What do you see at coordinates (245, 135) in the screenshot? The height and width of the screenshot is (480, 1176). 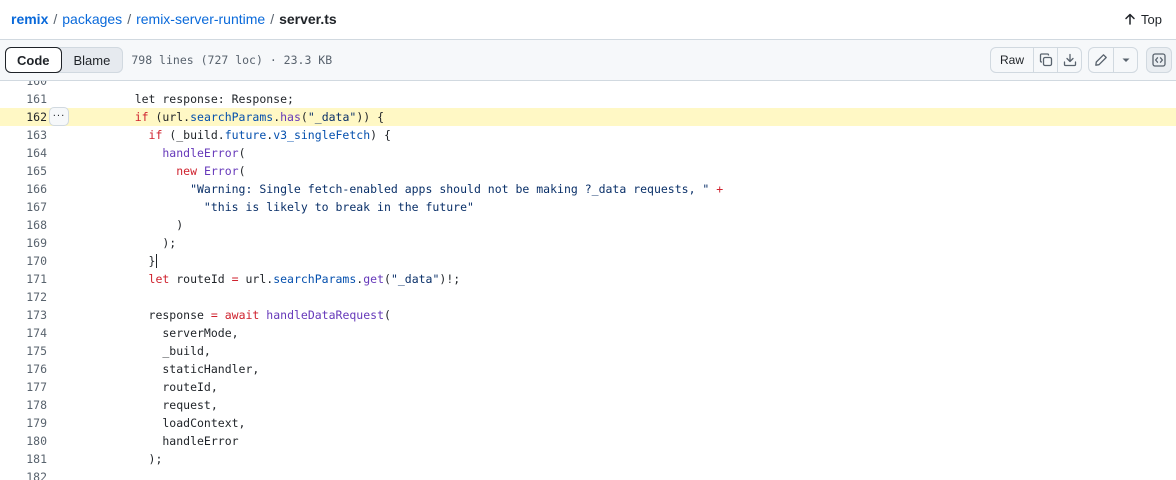 I see `code-token: future` at bounding box center [245, 135].